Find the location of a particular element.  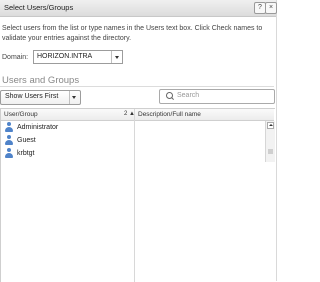

scroll-up-arrow-icon is located at coordinates (270, 125).